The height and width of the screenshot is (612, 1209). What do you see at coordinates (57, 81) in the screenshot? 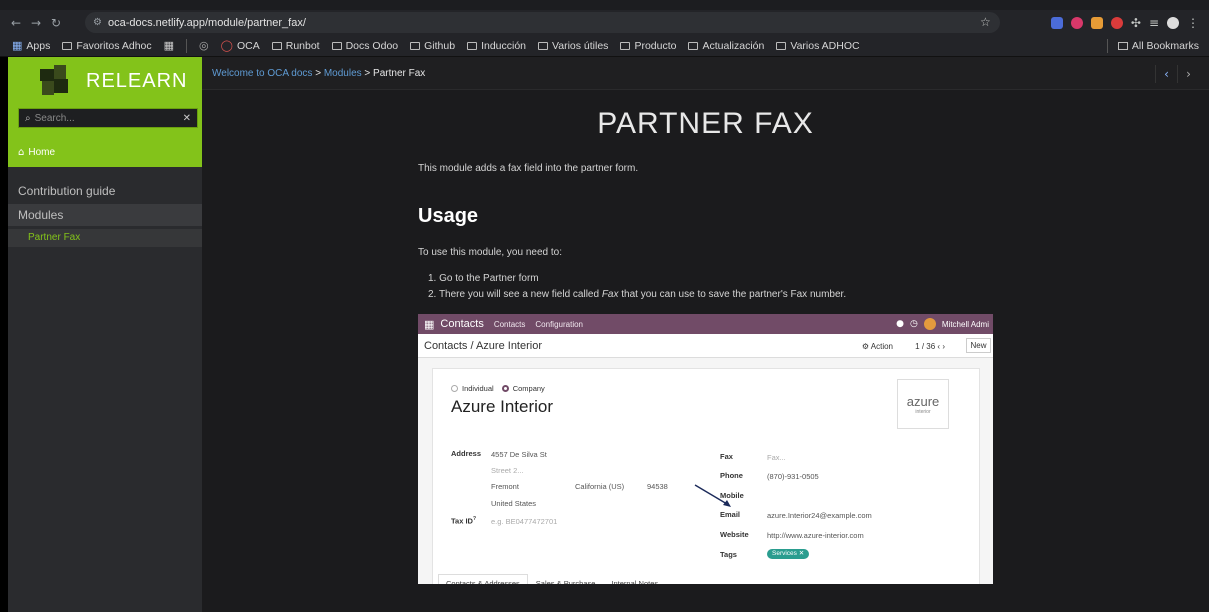
I see `puzzle-logo-icon` at bounding box center [57, 81].